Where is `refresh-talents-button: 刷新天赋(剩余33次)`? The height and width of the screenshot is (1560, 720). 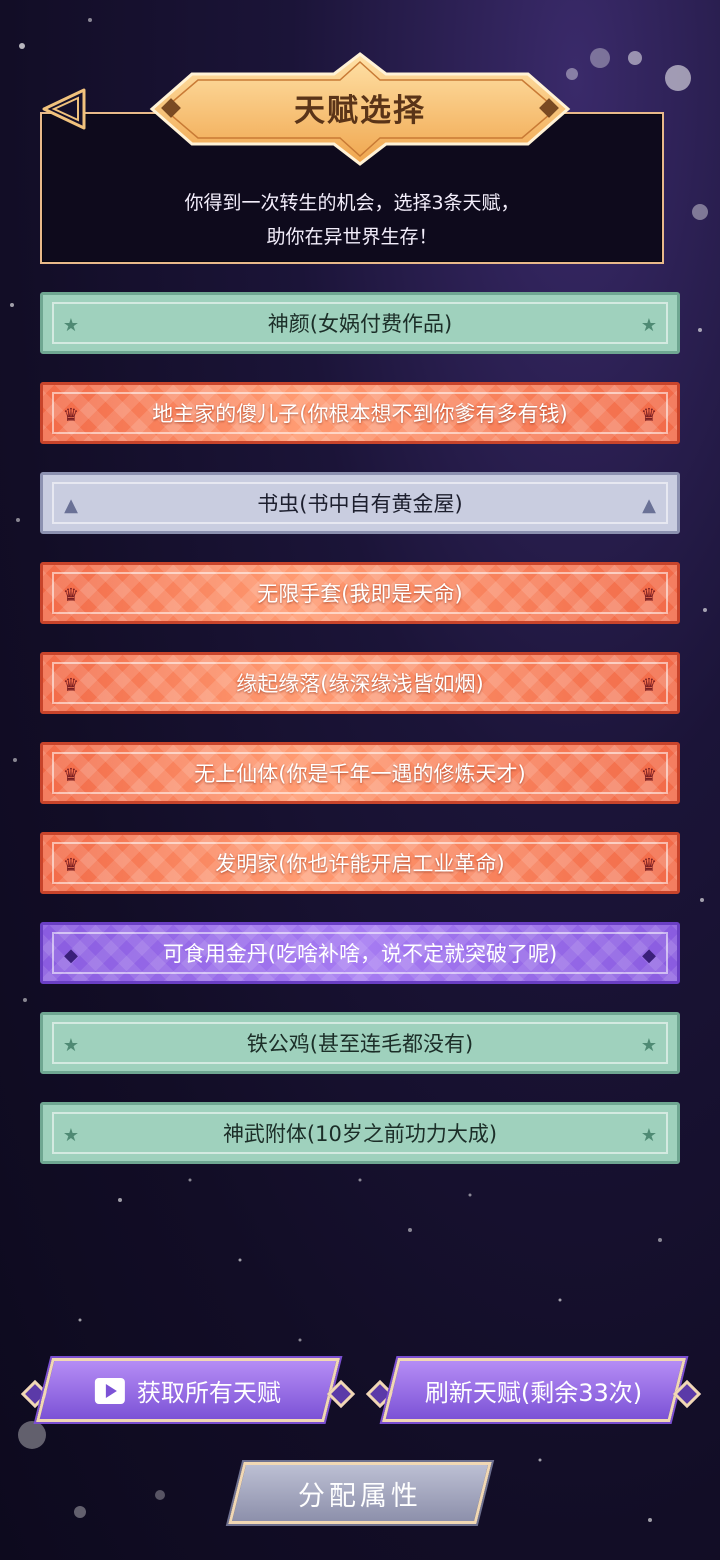 refresh-talents-button: 刷新天赋(剩余33次) is located at coordinates (534, 1390).